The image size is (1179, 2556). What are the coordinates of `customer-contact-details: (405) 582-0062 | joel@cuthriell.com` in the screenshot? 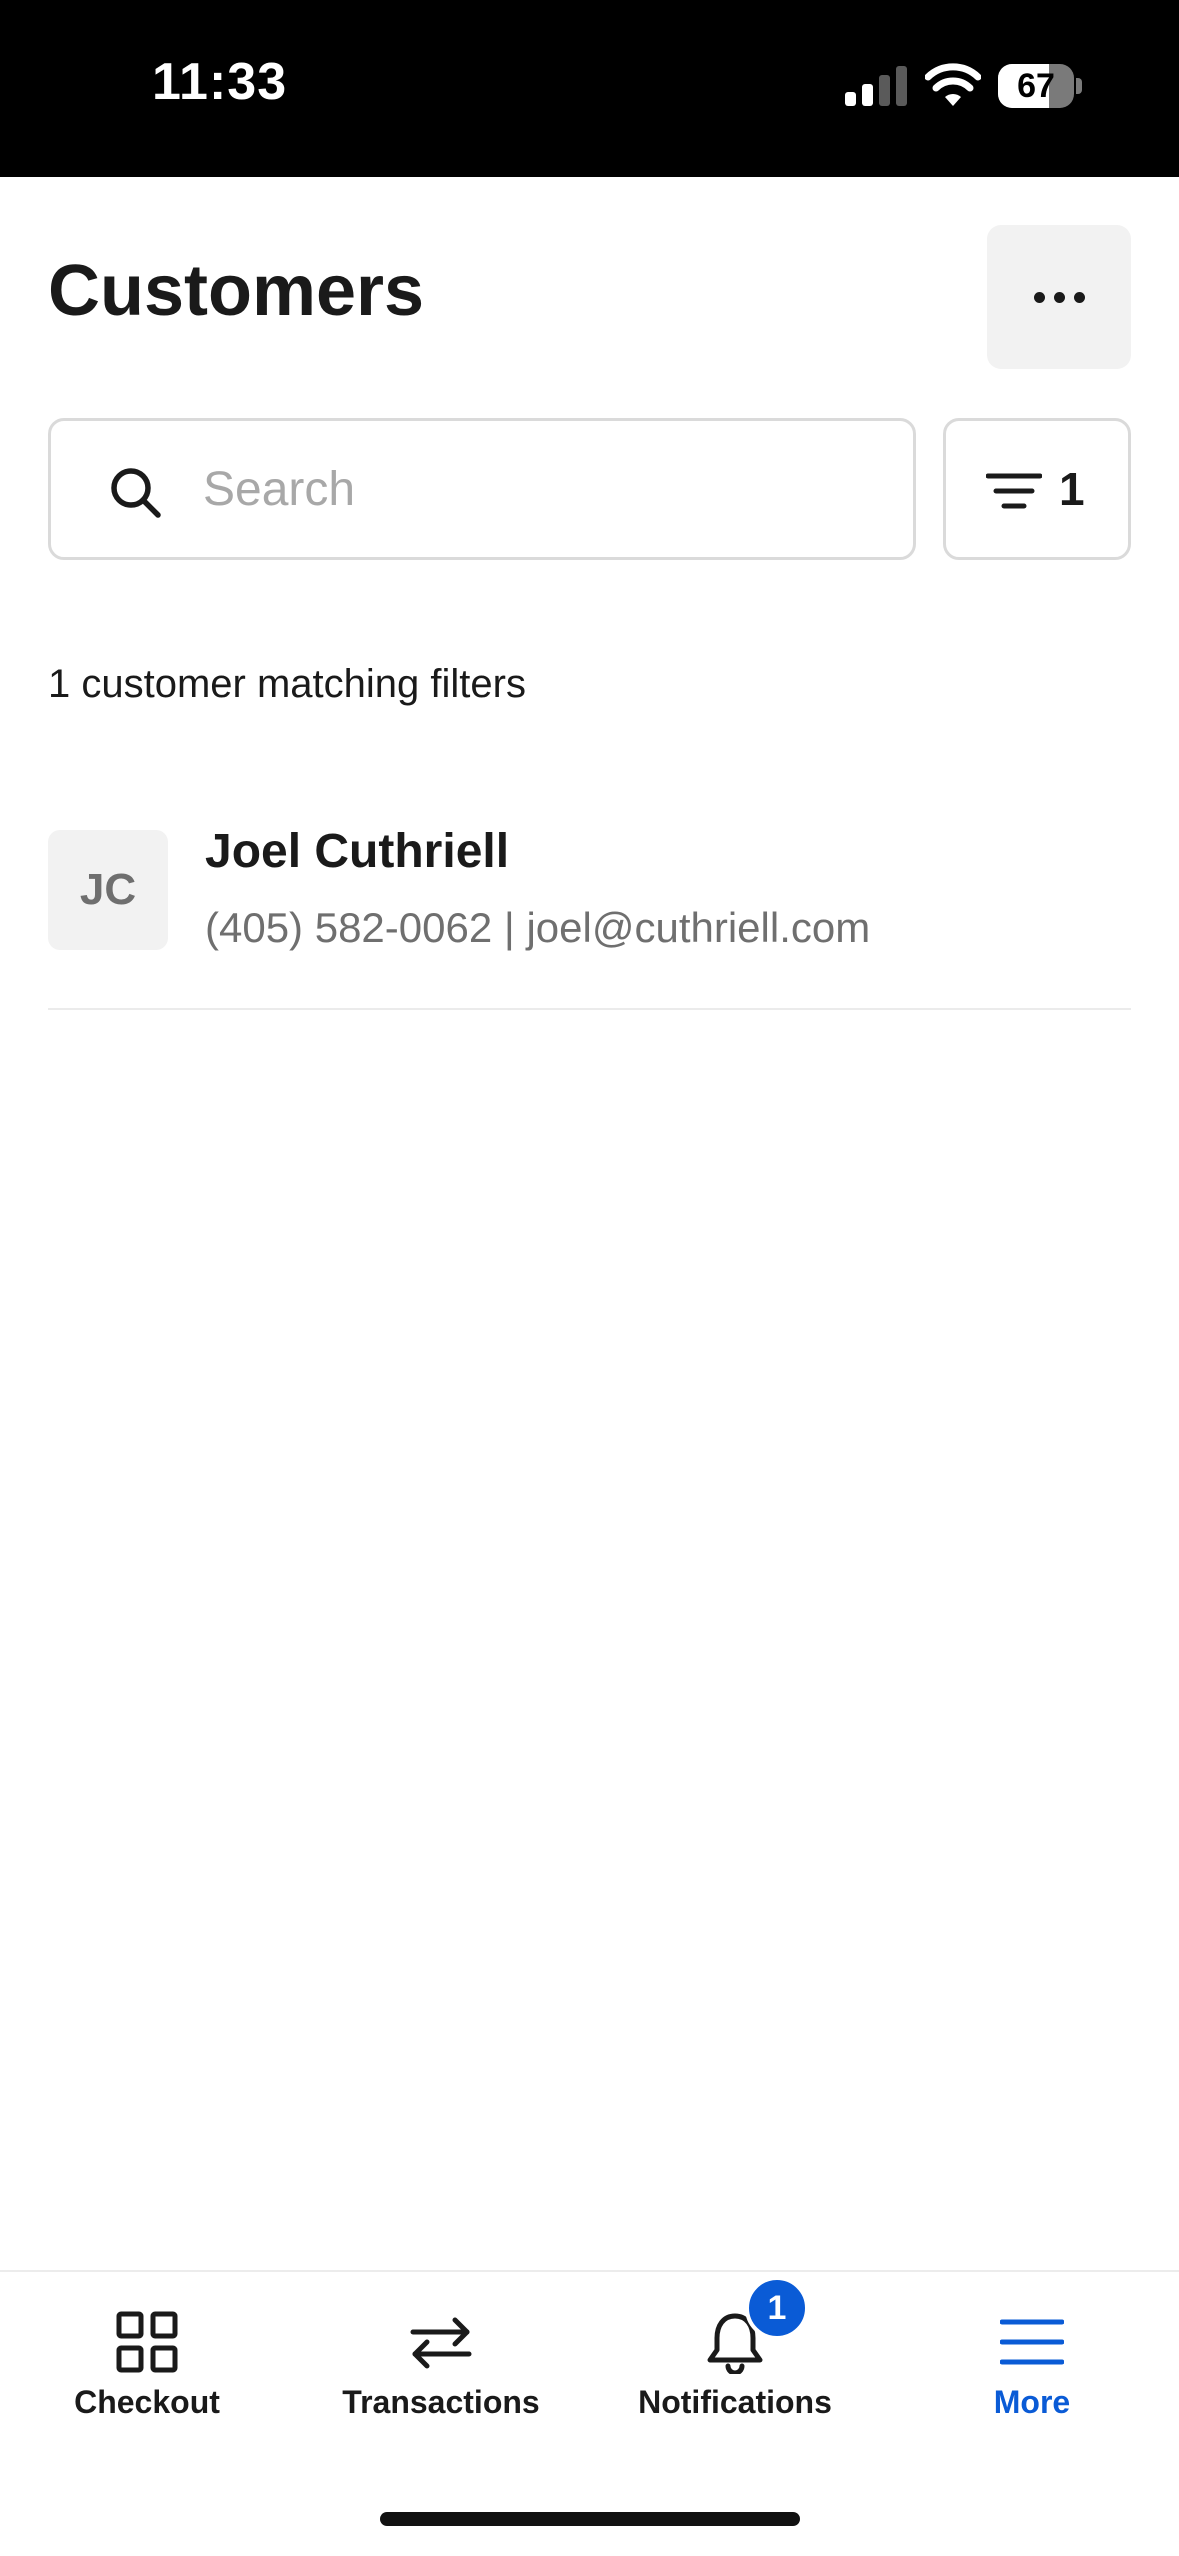 It's located at (538, 927).